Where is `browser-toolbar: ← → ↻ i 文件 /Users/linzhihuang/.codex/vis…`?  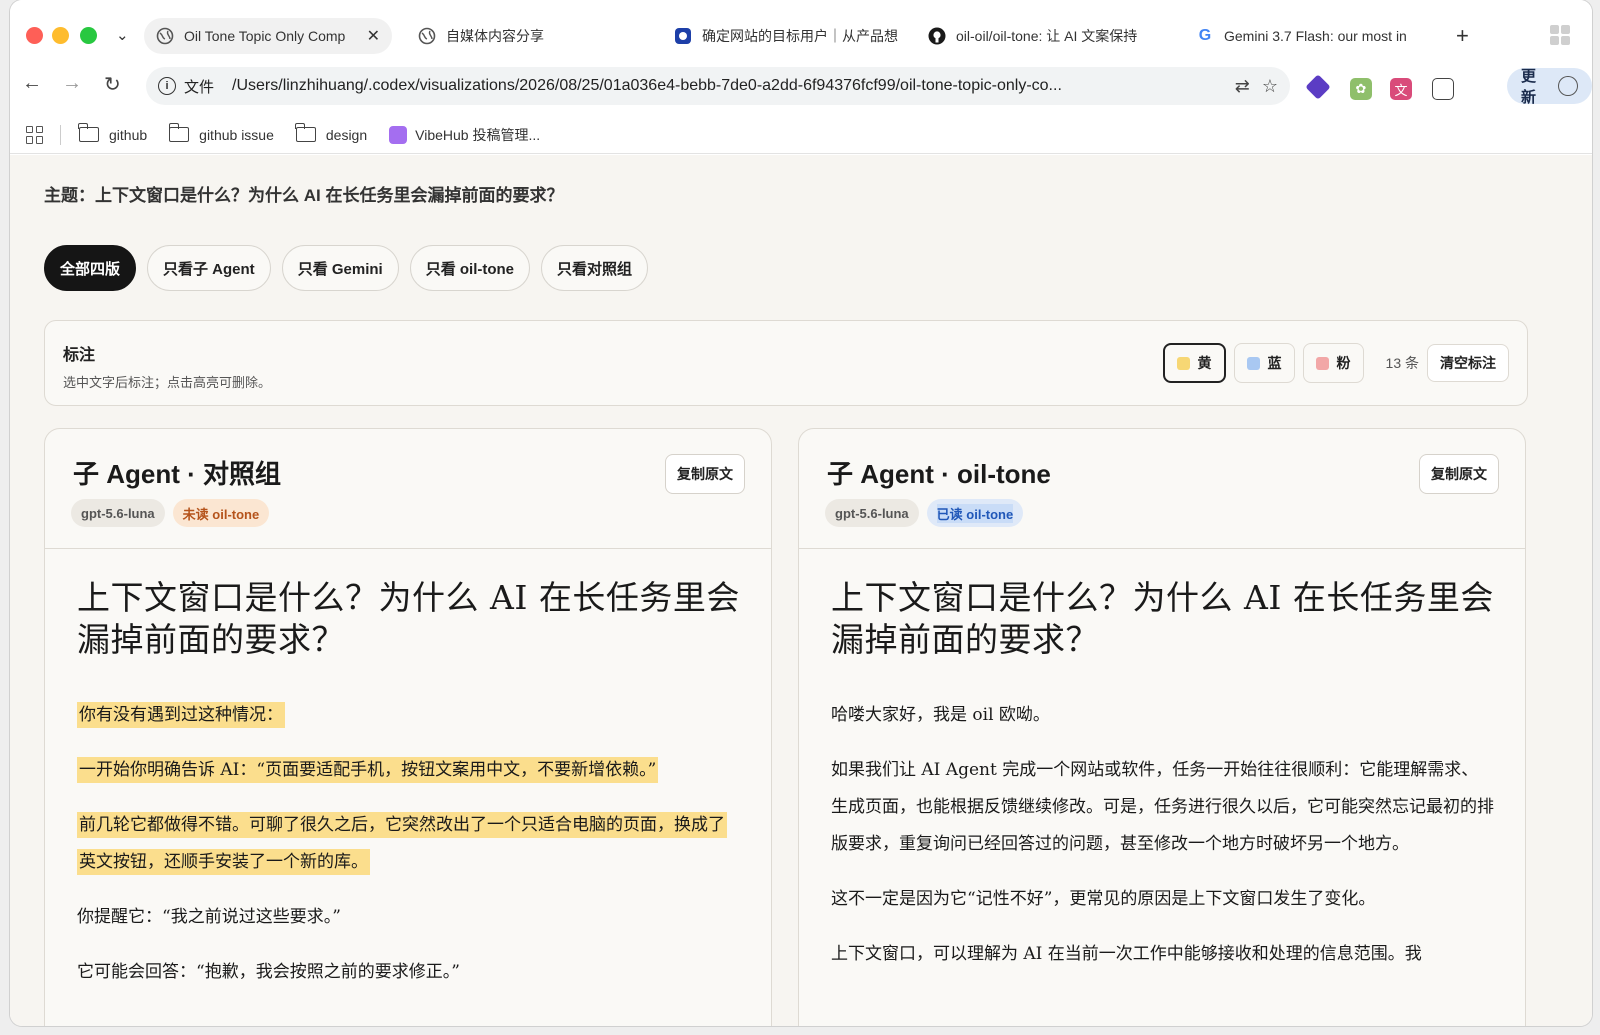
browser-toolbar: ← → ↻ i 文件 /Users/linzhihuang/.codex/vis… is located at coordinates (801, 86).